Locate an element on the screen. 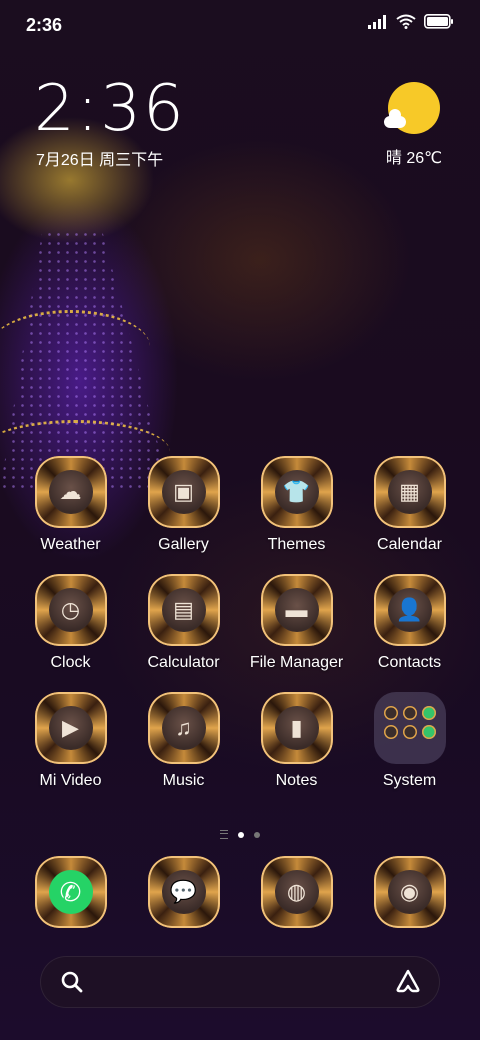 This screenshot has width=480, height=1040. app-label: Notes is located at coordinates (296, 780).